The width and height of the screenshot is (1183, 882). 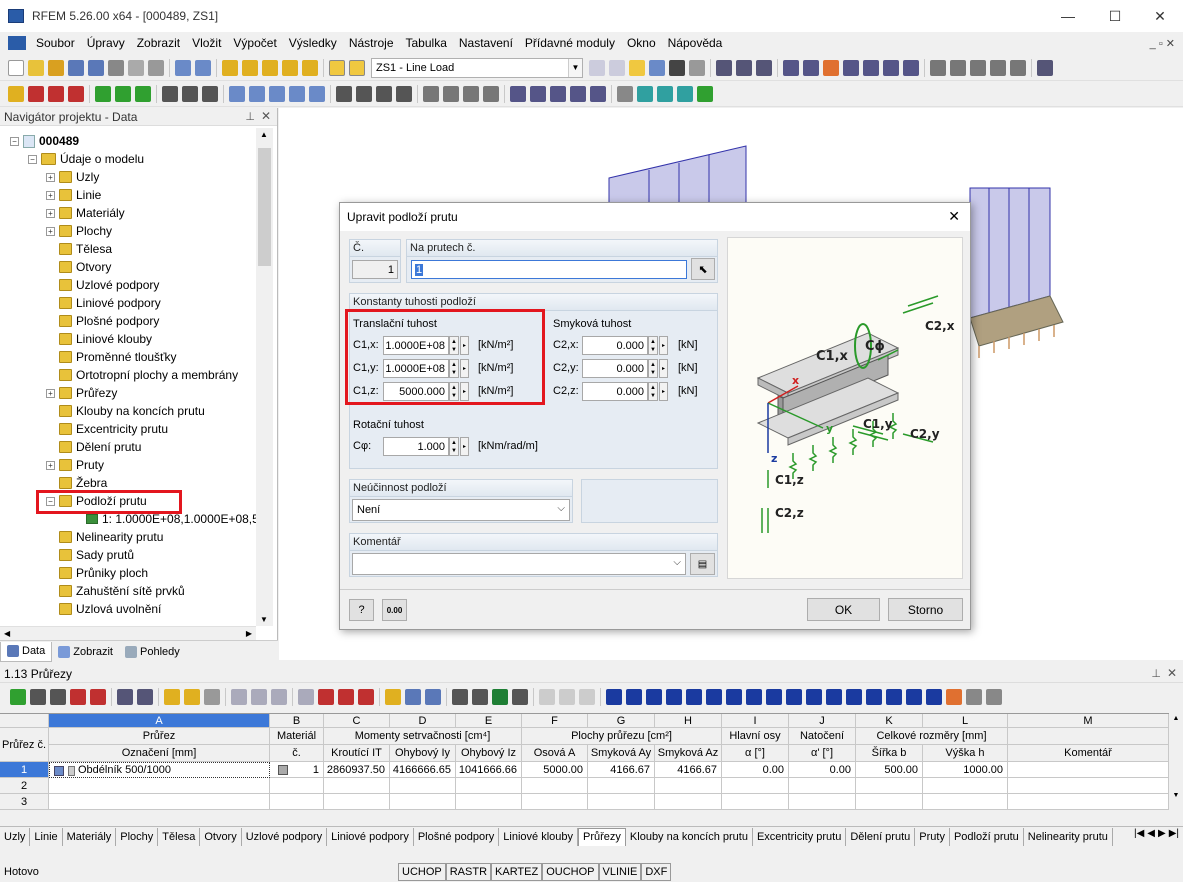 What do you see at coordinates (663, 391) in the screenshot?
I see `c2z-arrow: ▸` at bounding box center [663, 391].